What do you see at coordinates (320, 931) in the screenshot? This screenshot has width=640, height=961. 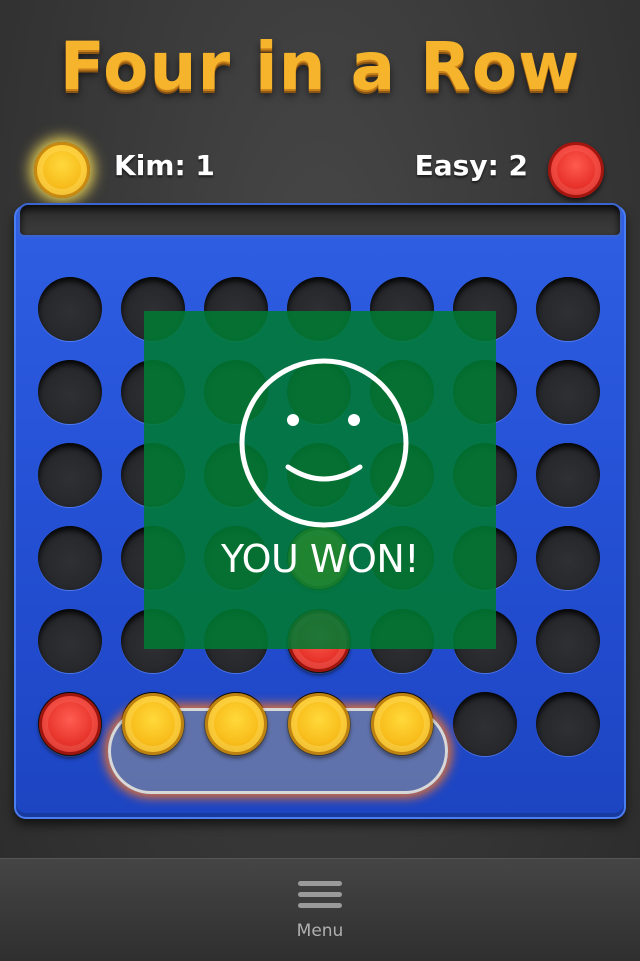 I see `menu-label: Menu` at bounding box center [320, 931].